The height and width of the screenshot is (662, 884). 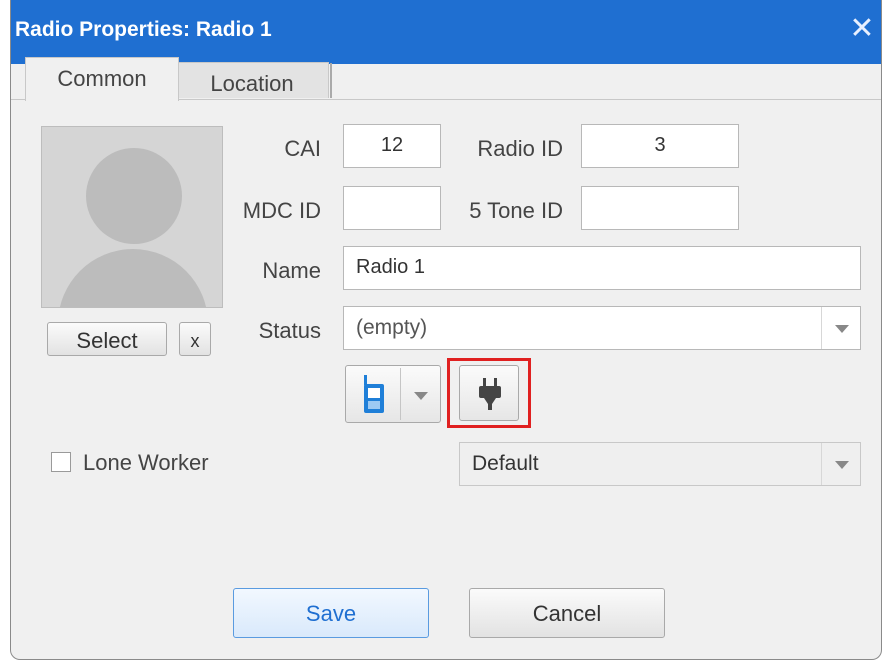 I want to click on lone-worker-label: Lone Worker, so click(x=146, y=462).